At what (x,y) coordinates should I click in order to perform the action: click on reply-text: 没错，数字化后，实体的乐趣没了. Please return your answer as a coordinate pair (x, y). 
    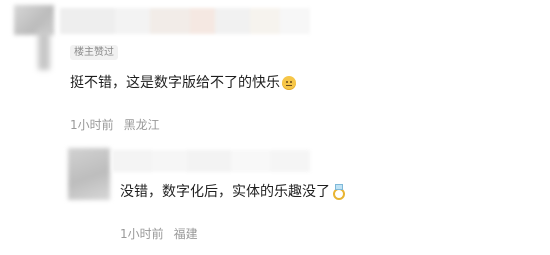
    Looking at the image, I should click on (233, 192).